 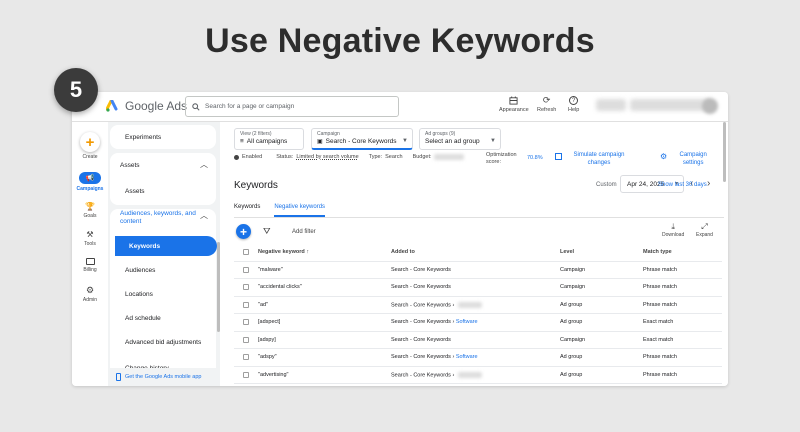 I want to click on rail-create: + Create, so click(x=90, y=146).